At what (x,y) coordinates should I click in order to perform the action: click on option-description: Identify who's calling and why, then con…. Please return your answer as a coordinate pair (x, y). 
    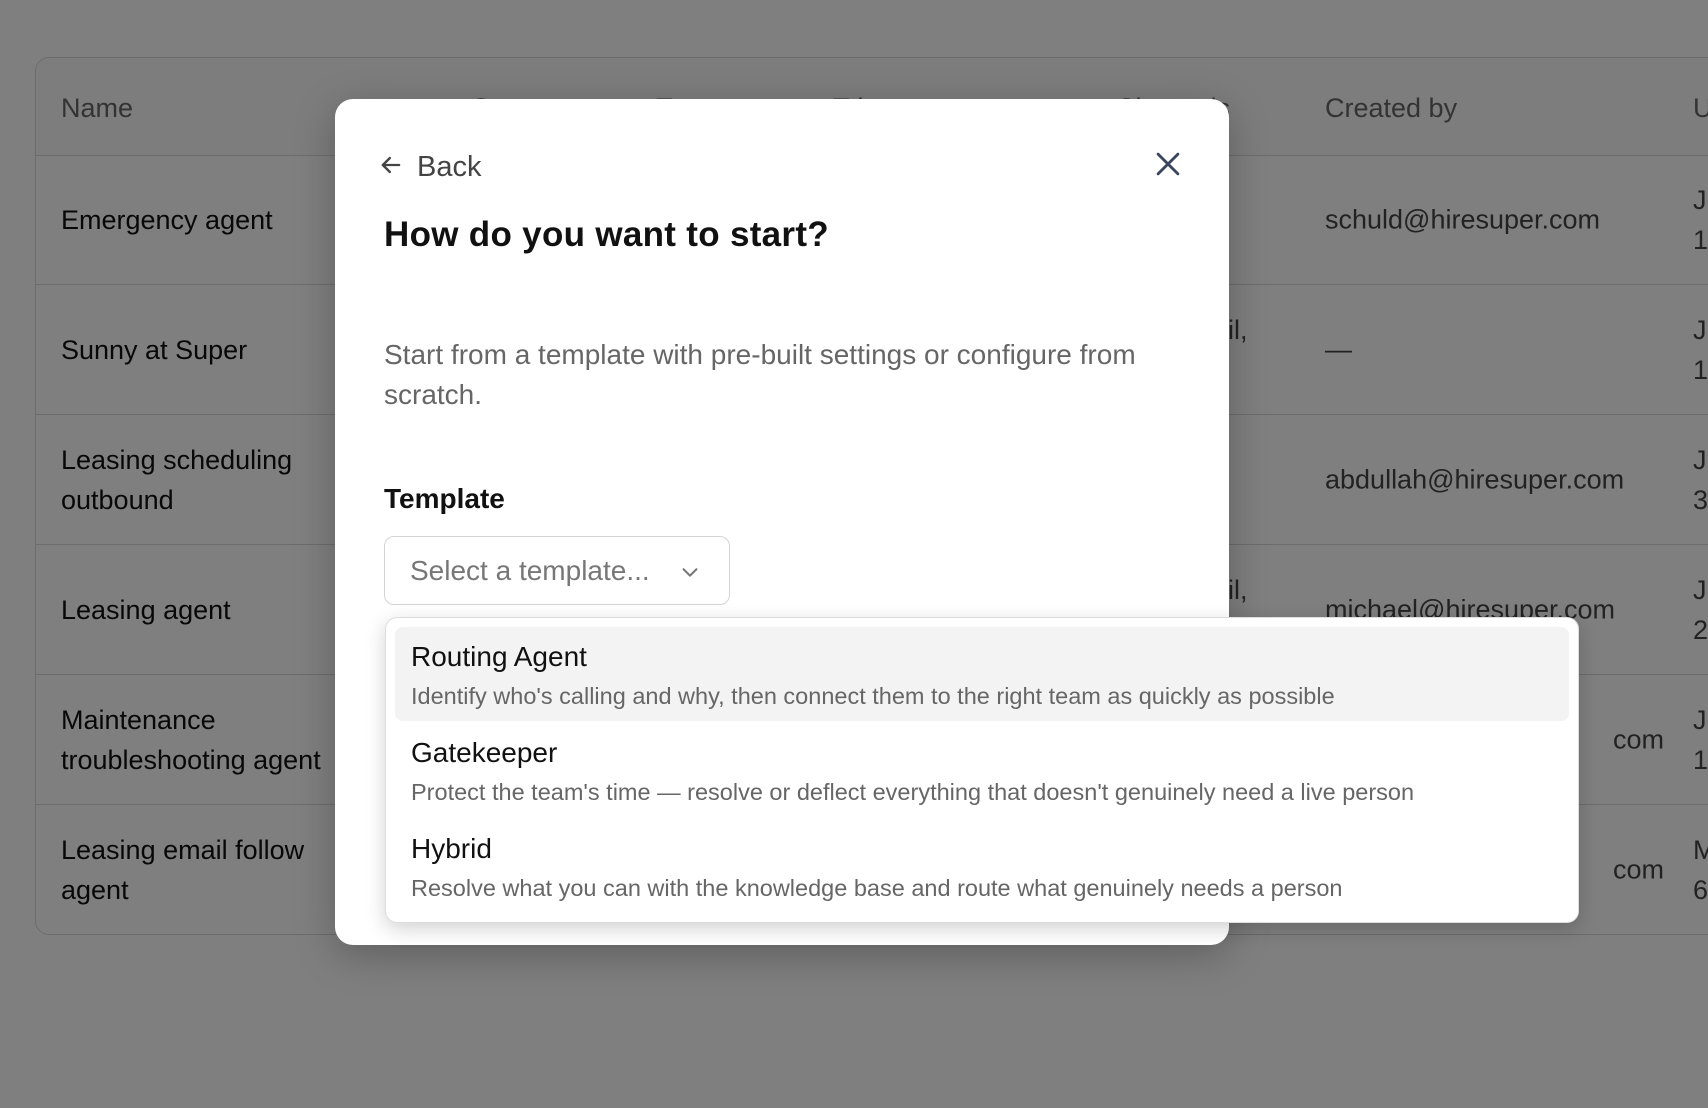
    Looking at the image, I should click on (873, 696).